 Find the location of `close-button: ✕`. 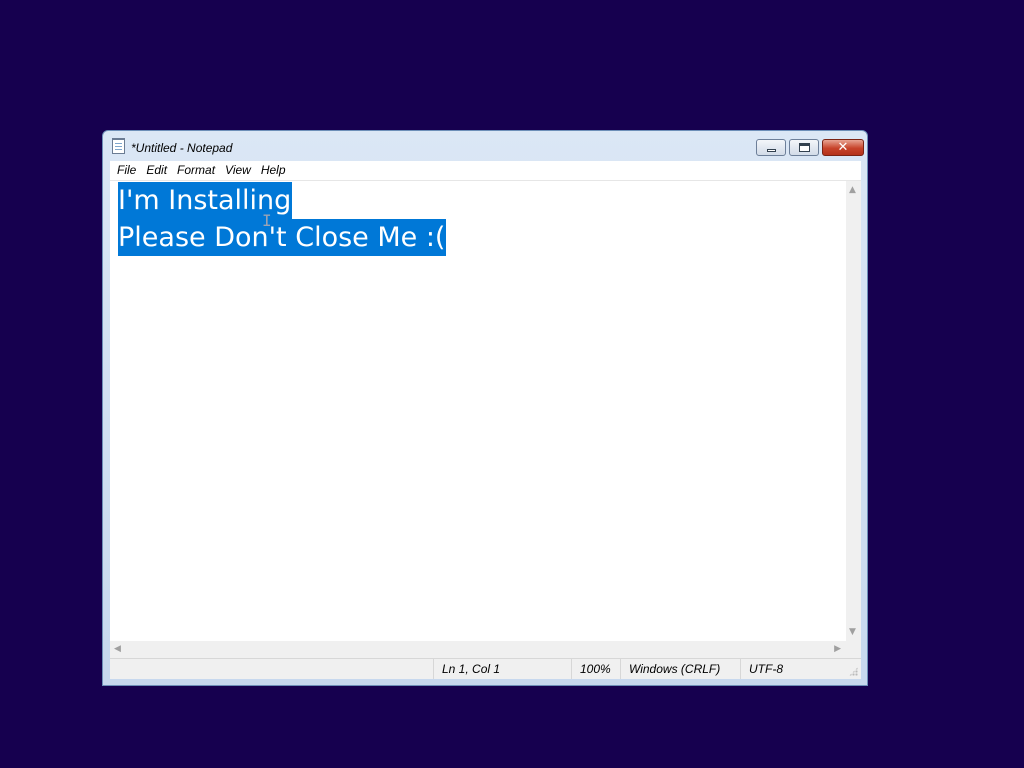

close-button: ✕ is located at coordinates (843, 147).